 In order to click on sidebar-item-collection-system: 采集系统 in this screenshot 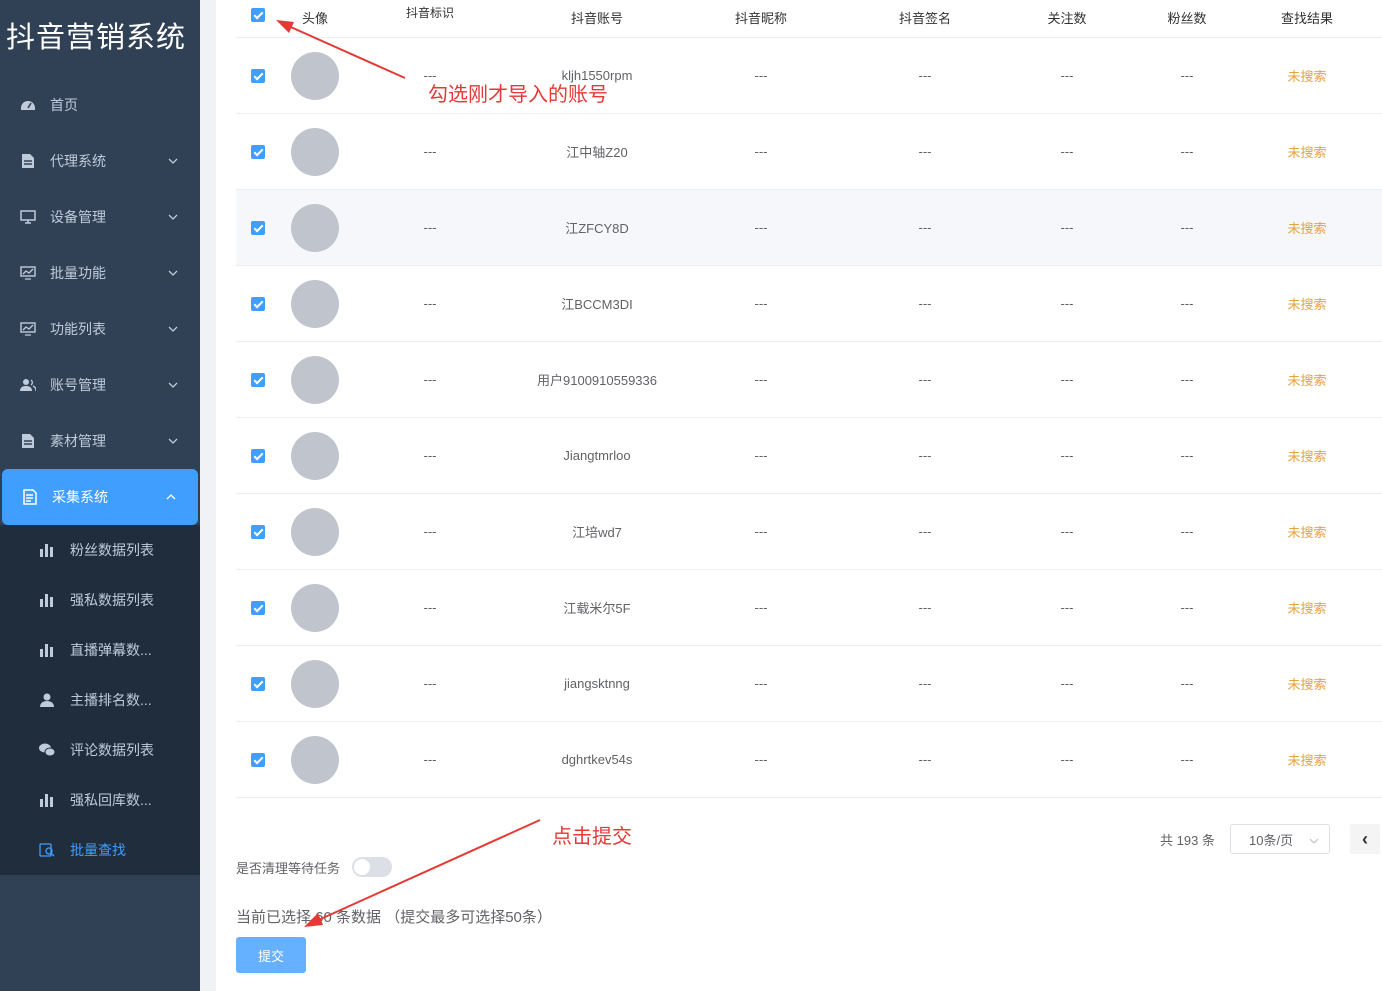, I will do `click(100, 497)`.